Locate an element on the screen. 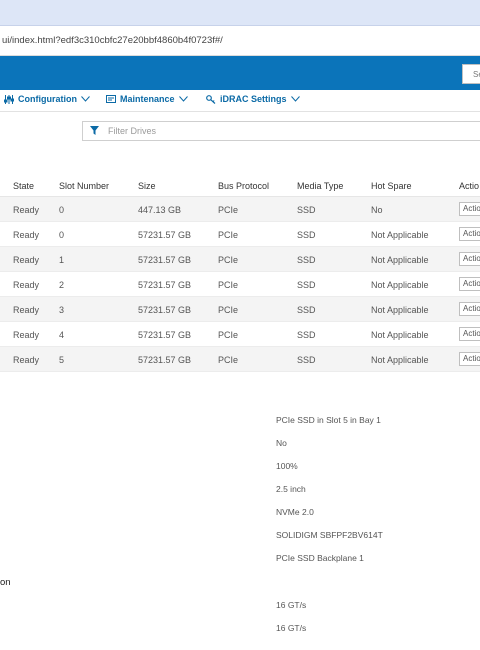 The width and height of the screenshot is (480, 650). menu-idrac-settings: iDRAC Settings is located at coordinates (253, 99).